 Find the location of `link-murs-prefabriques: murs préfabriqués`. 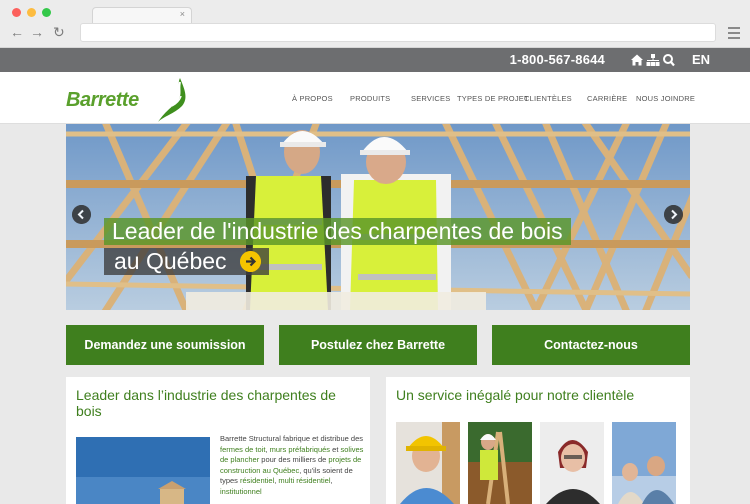

link-murs-prefabriques: murs préfabriqués is located at coordinates (300, 449).